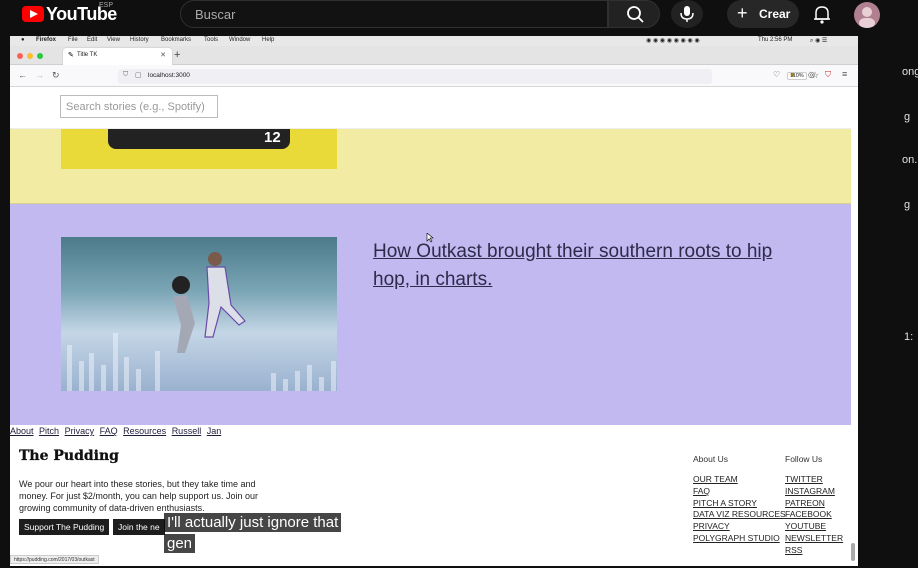 The image size is (918, 568). I want to click on youtube-notifications-button, so click(822, 14).